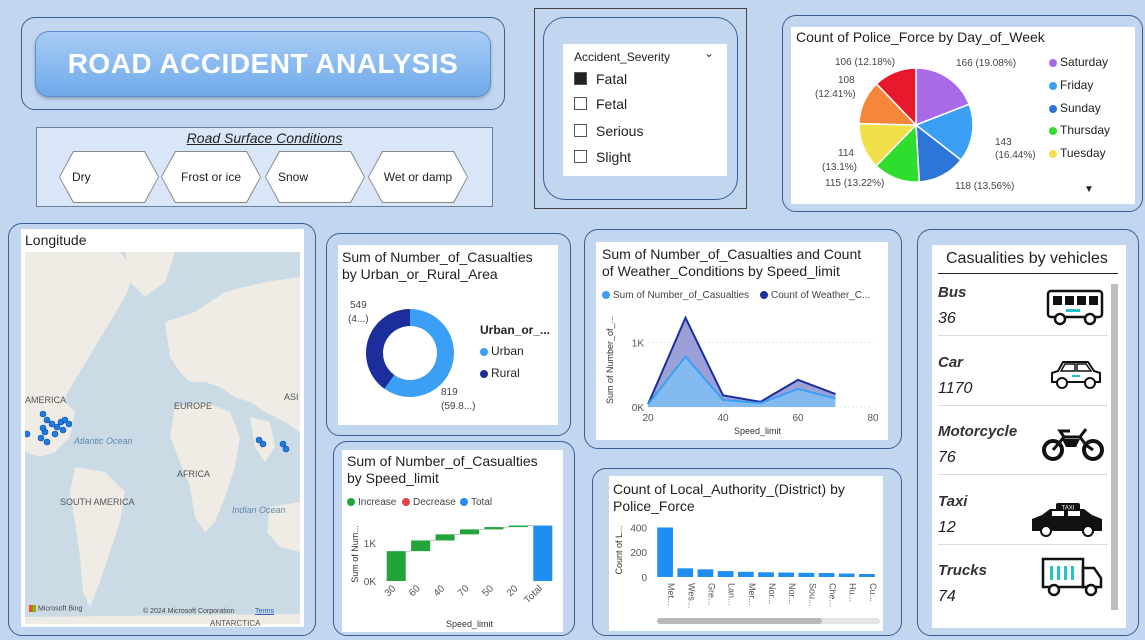 This screenshot has height=640, width=1145. What do you see at coordinates (986, 63) in the screenshot?
I see `pie-label: 166 (19.08%)` at bounding box center [986, 63].